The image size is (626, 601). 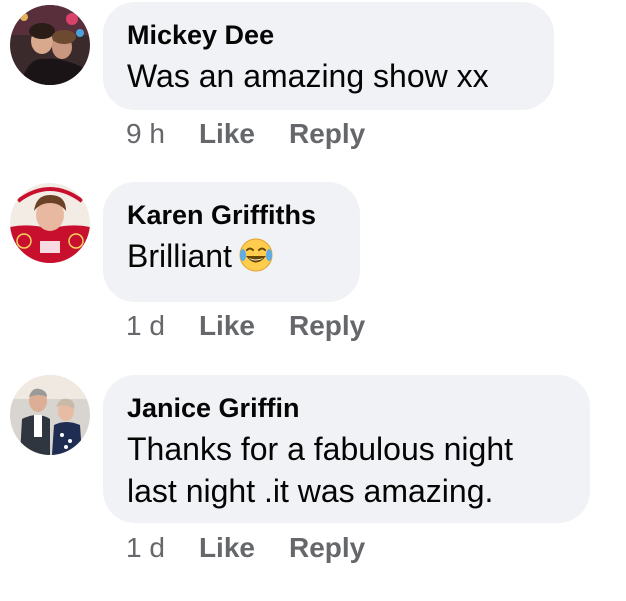 What do you see at coordinates (179, 256) in the screenshot?
I see `comment-text-content: Brilliant` at bounding box center [179, 256].